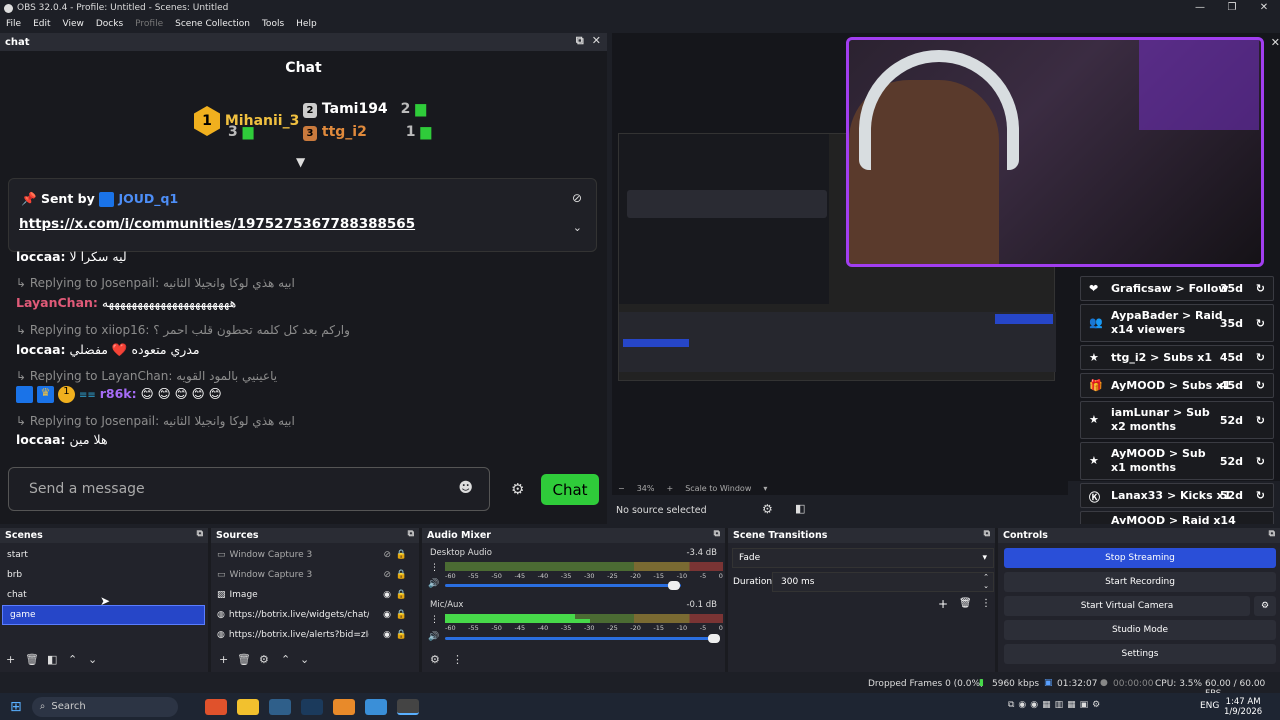 Image resolution: width=1280 pixels, height=720 pixels. Describe the element at coordinates (669, 488) in the screenshot. I see `zoom-in-icon: +` at that location.